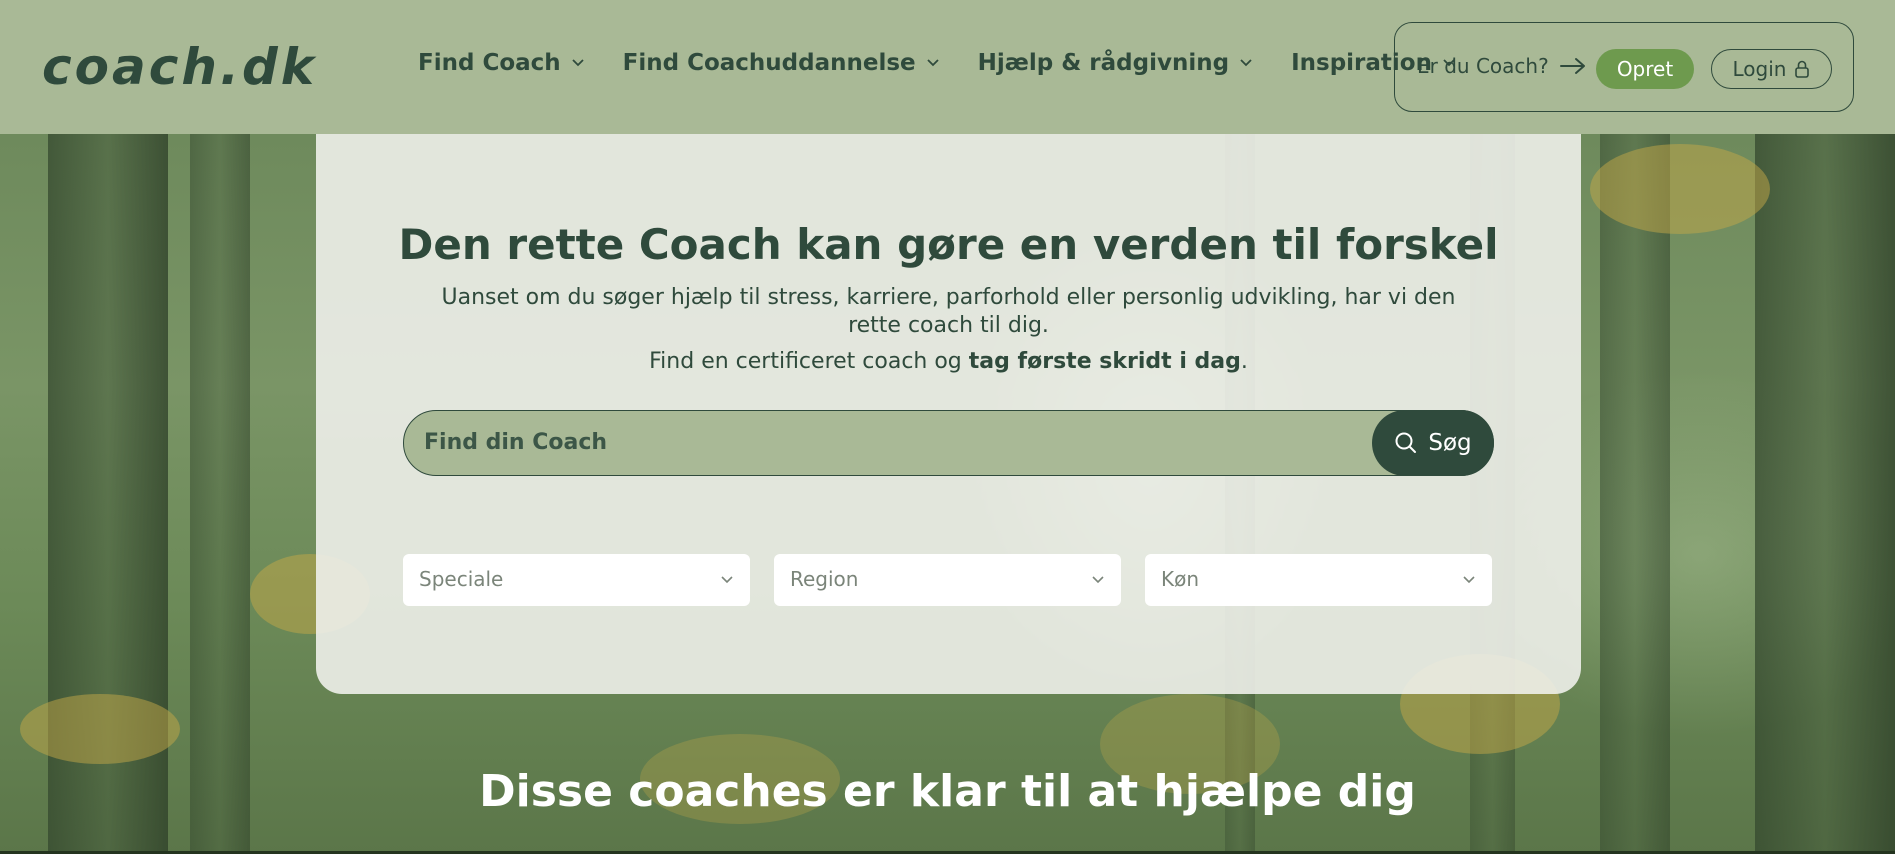  I want to click on cta-suffix: ., so click(1244, 361).